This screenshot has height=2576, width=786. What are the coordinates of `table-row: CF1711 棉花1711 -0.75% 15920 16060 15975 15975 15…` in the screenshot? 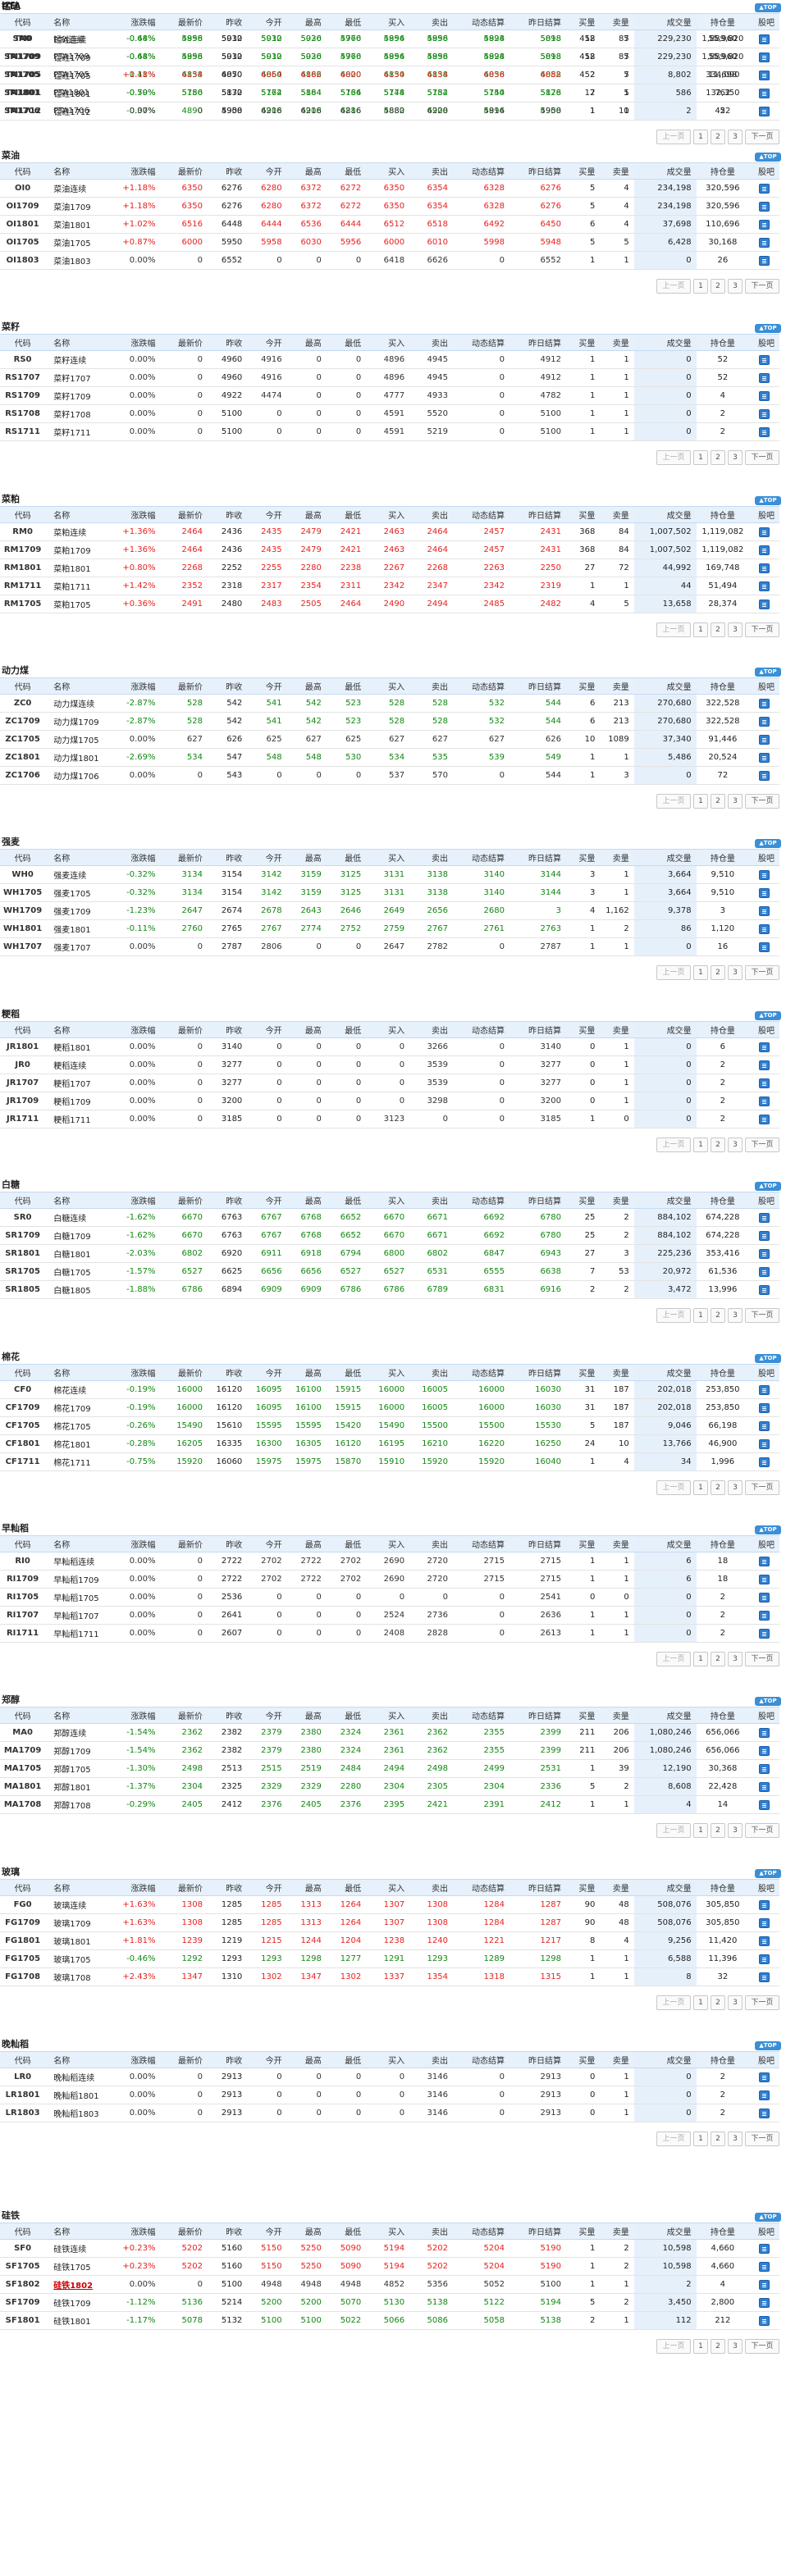 It's located at (389, 1461).